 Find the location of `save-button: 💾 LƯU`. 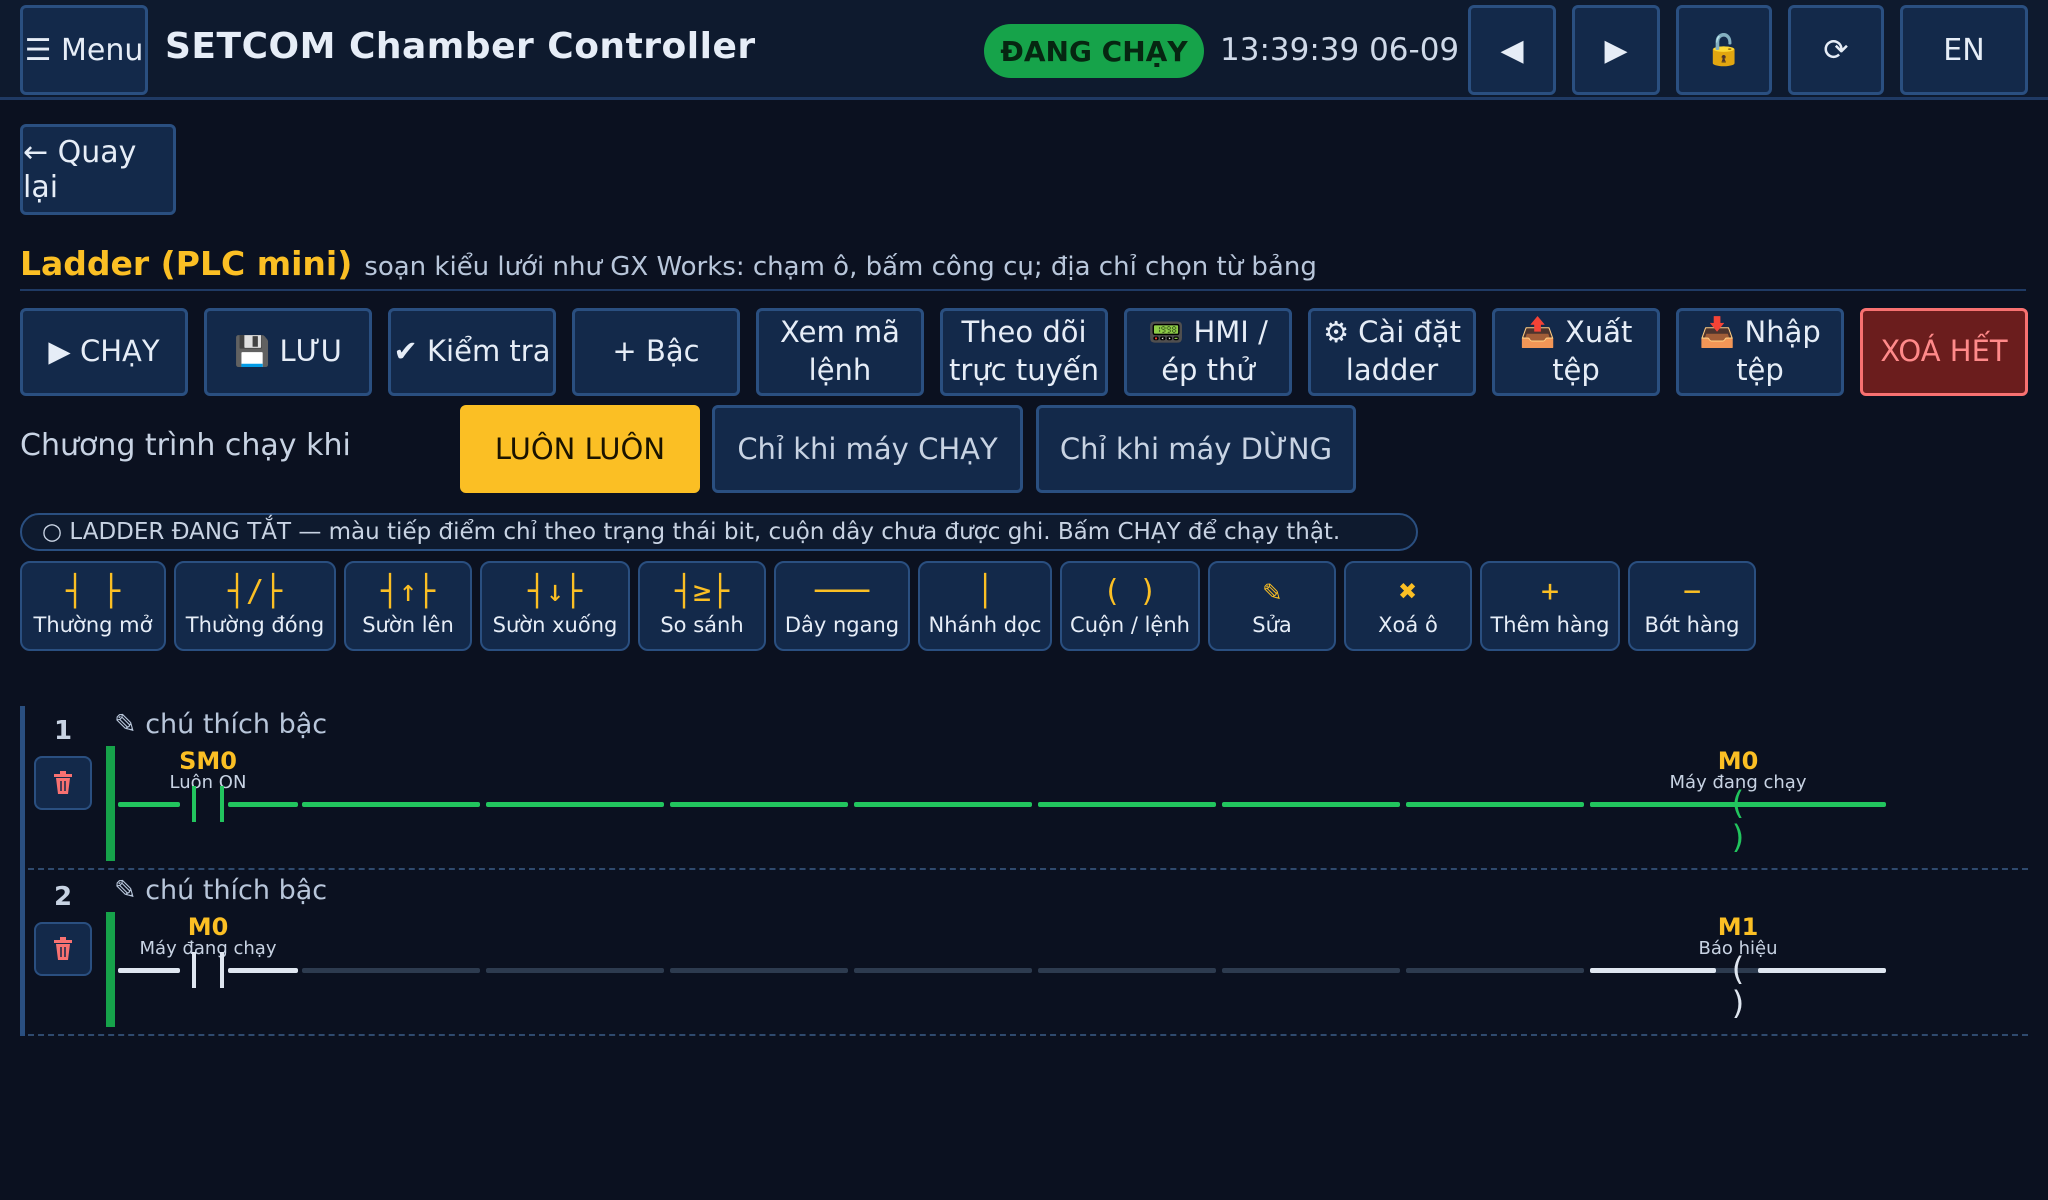

save-button: 💾 LƯU is located at coordinates (288, 352).